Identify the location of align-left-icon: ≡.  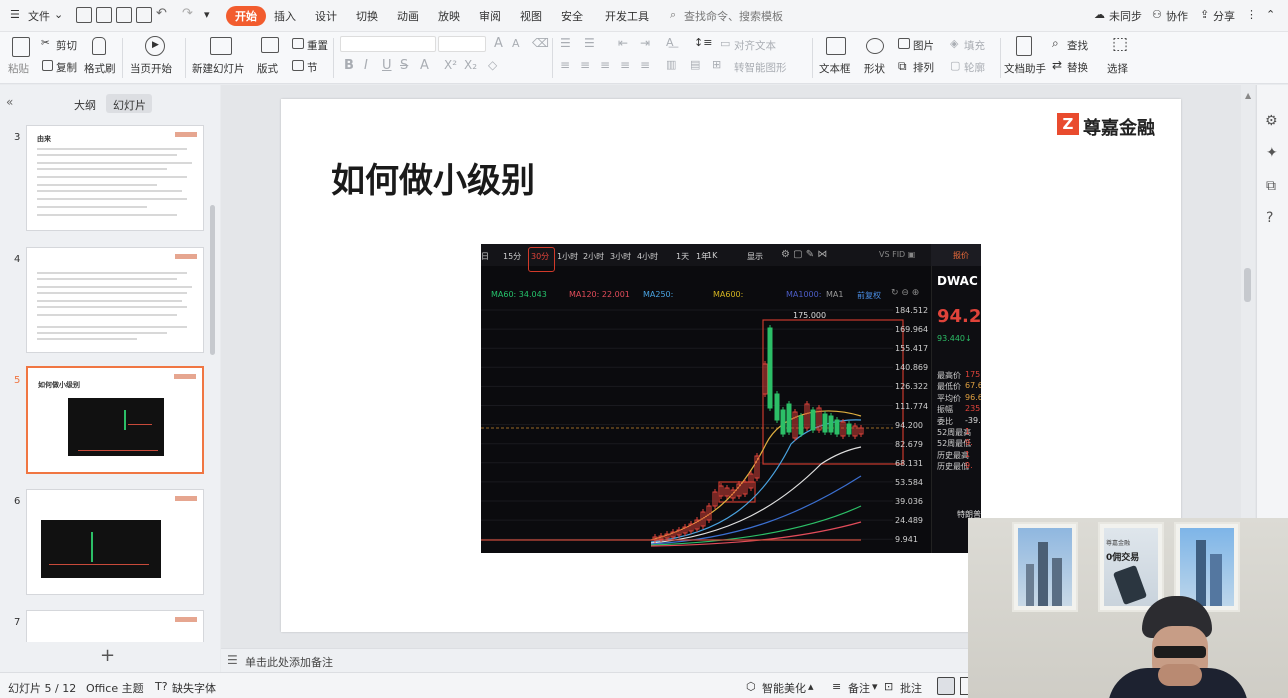
(565, 65).